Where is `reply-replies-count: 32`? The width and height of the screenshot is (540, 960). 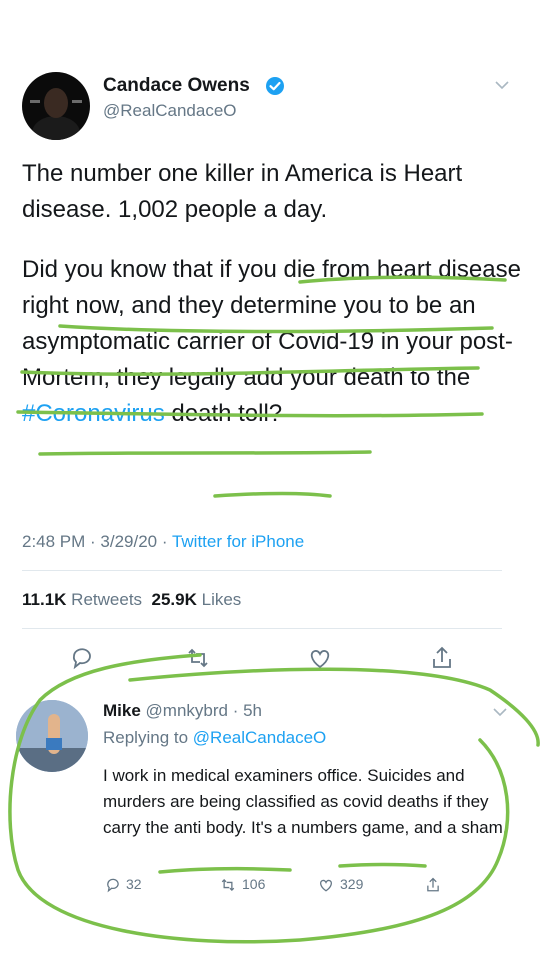 reply-replies-count: 32 is located at coordinates (134, 884).